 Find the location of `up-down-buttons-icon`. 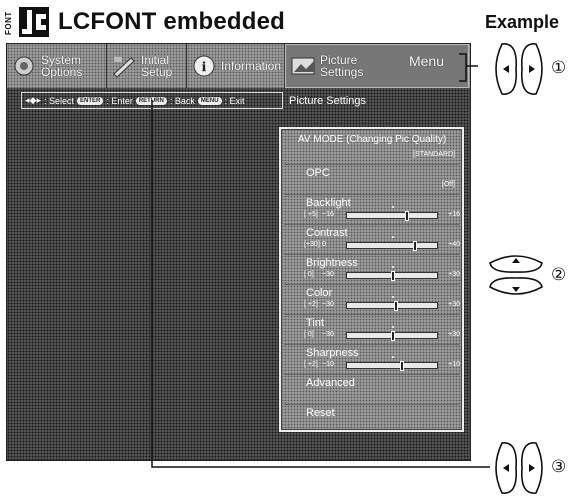

up-down-buttons-icon is located at coordinates (516, 275).